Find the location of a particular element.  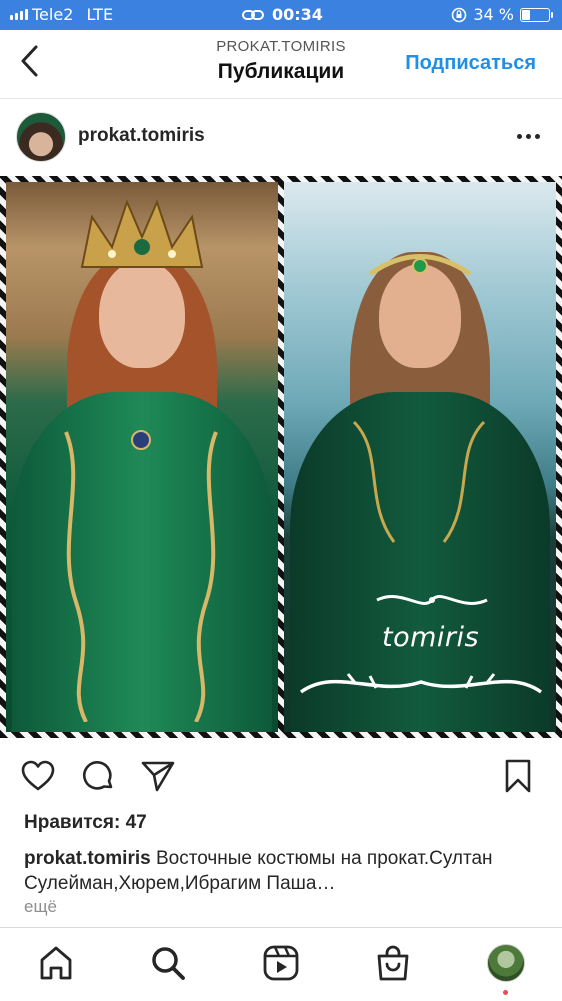

battery-icon is located at coordinates (536, 14).